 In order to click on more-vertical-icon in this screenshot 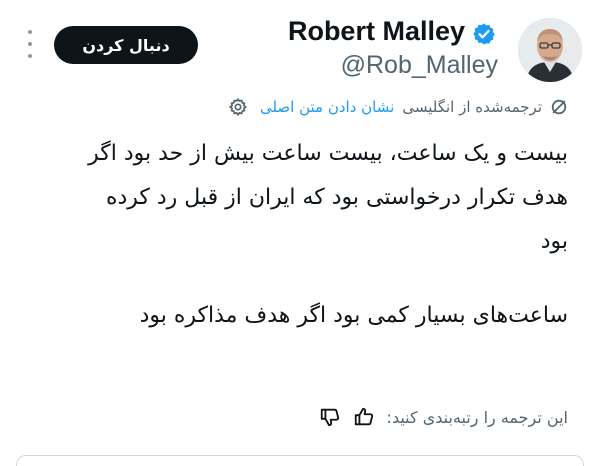, I will do `click(30, 44)`.